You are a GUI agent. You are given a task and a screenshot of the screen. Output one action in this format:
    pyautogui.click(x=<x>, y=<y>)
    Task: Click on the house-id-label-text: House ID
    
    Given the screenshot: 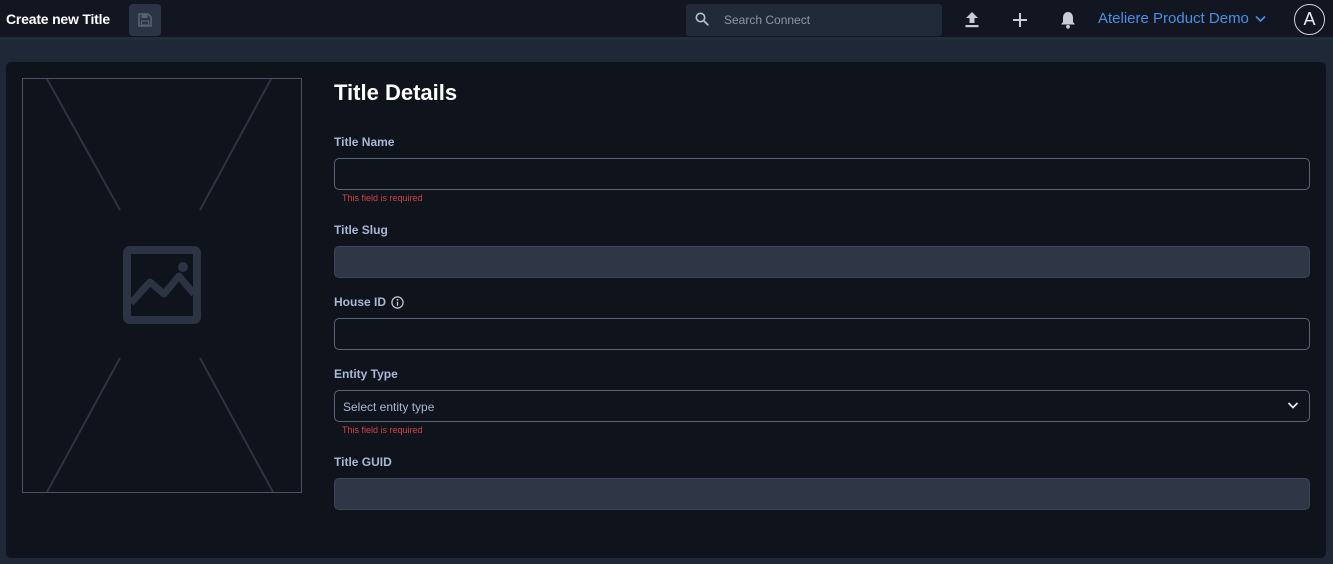 What is the action you would take?
    pyautogui.click(x=360, y=302)
    